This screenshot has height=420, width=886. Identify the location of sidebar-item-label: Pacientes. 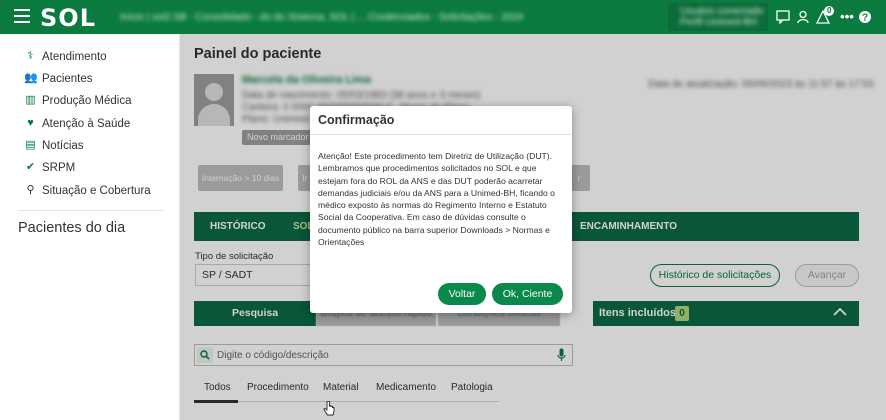
(67, 78).